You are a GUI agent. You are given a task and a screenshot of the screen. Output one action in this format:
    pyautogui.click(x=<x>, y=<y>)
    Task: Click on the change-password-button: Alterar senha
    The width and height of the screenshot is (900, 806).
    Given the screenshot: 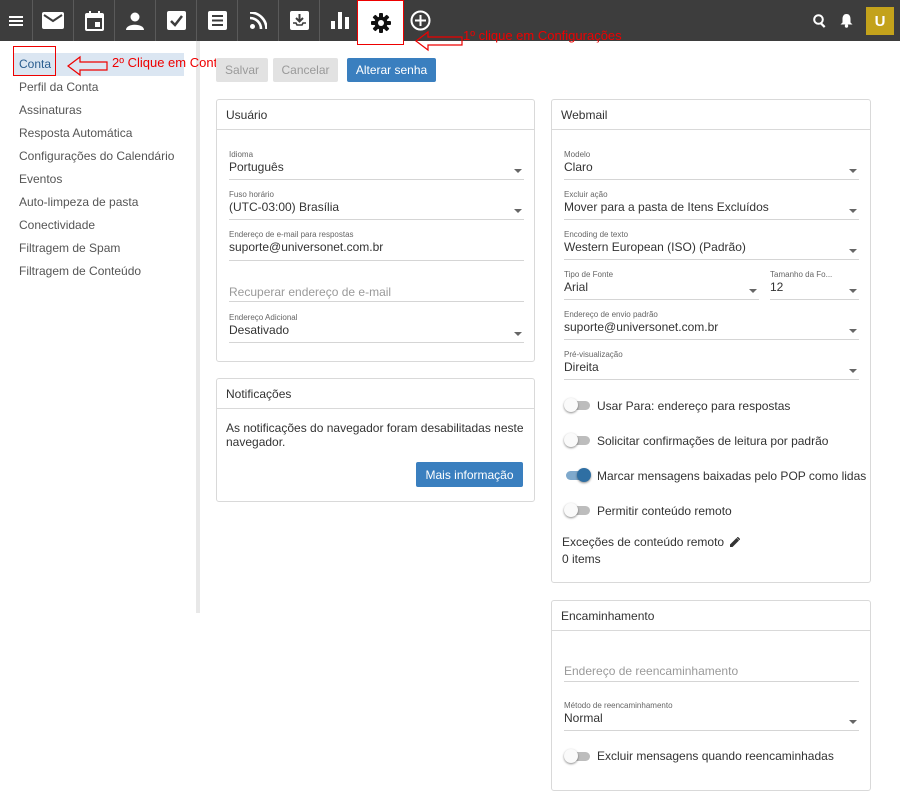 What is the action you would take?
    pyautogui.click(x=391, y=70)
    